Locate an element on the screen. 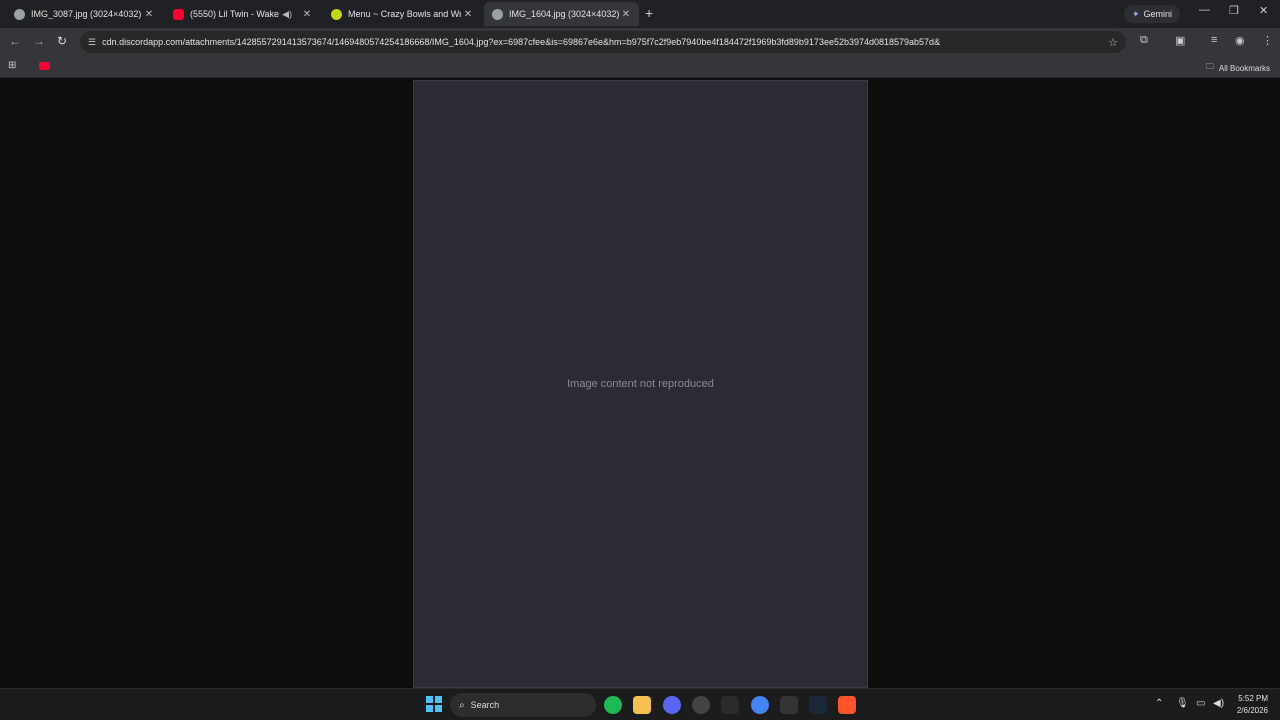  site-icon is located at coordinates (336, 14).